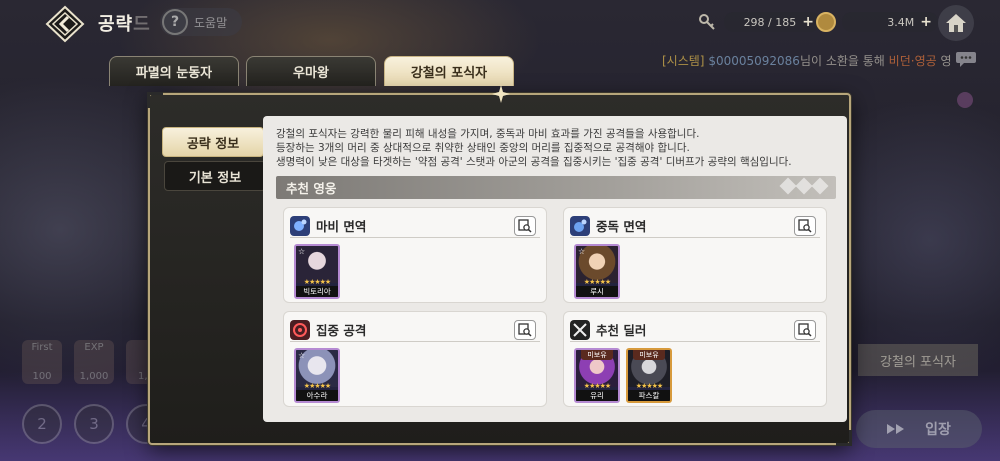  I want to click on tab-basic-info: 기본 정보, so click(215, 176).